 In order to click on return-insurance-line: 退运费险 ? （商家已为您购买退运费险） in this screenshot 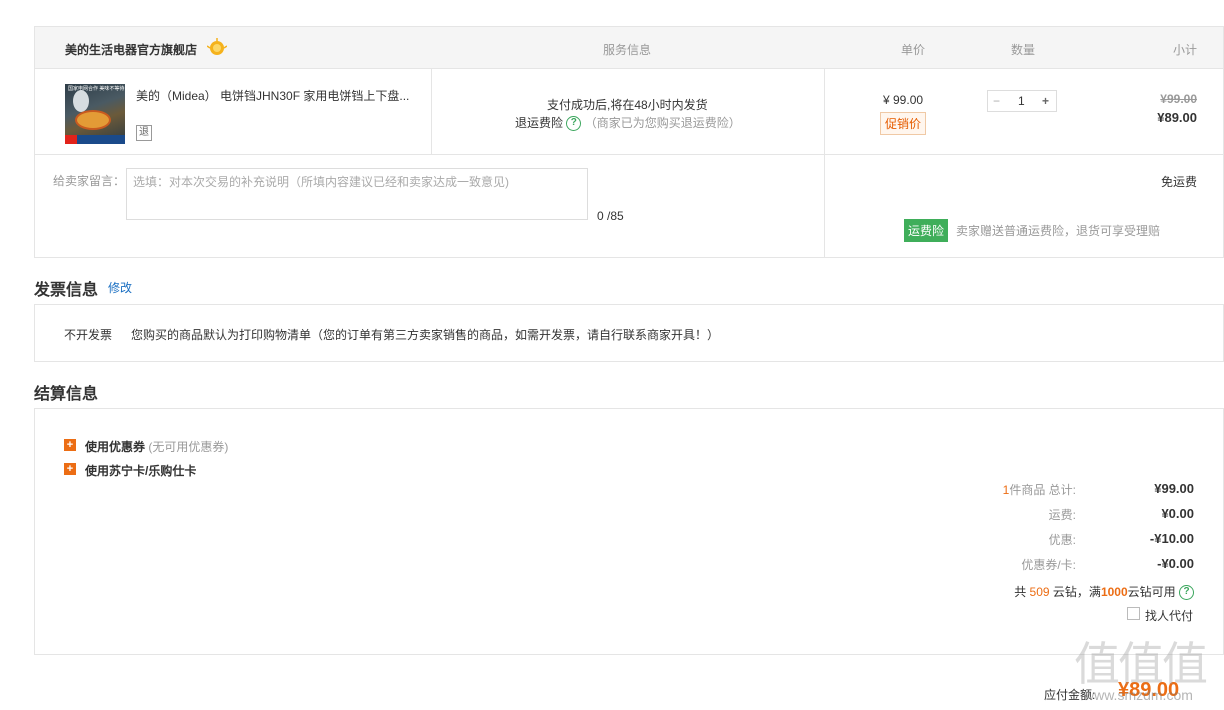, I will do `click(628, 123)`.